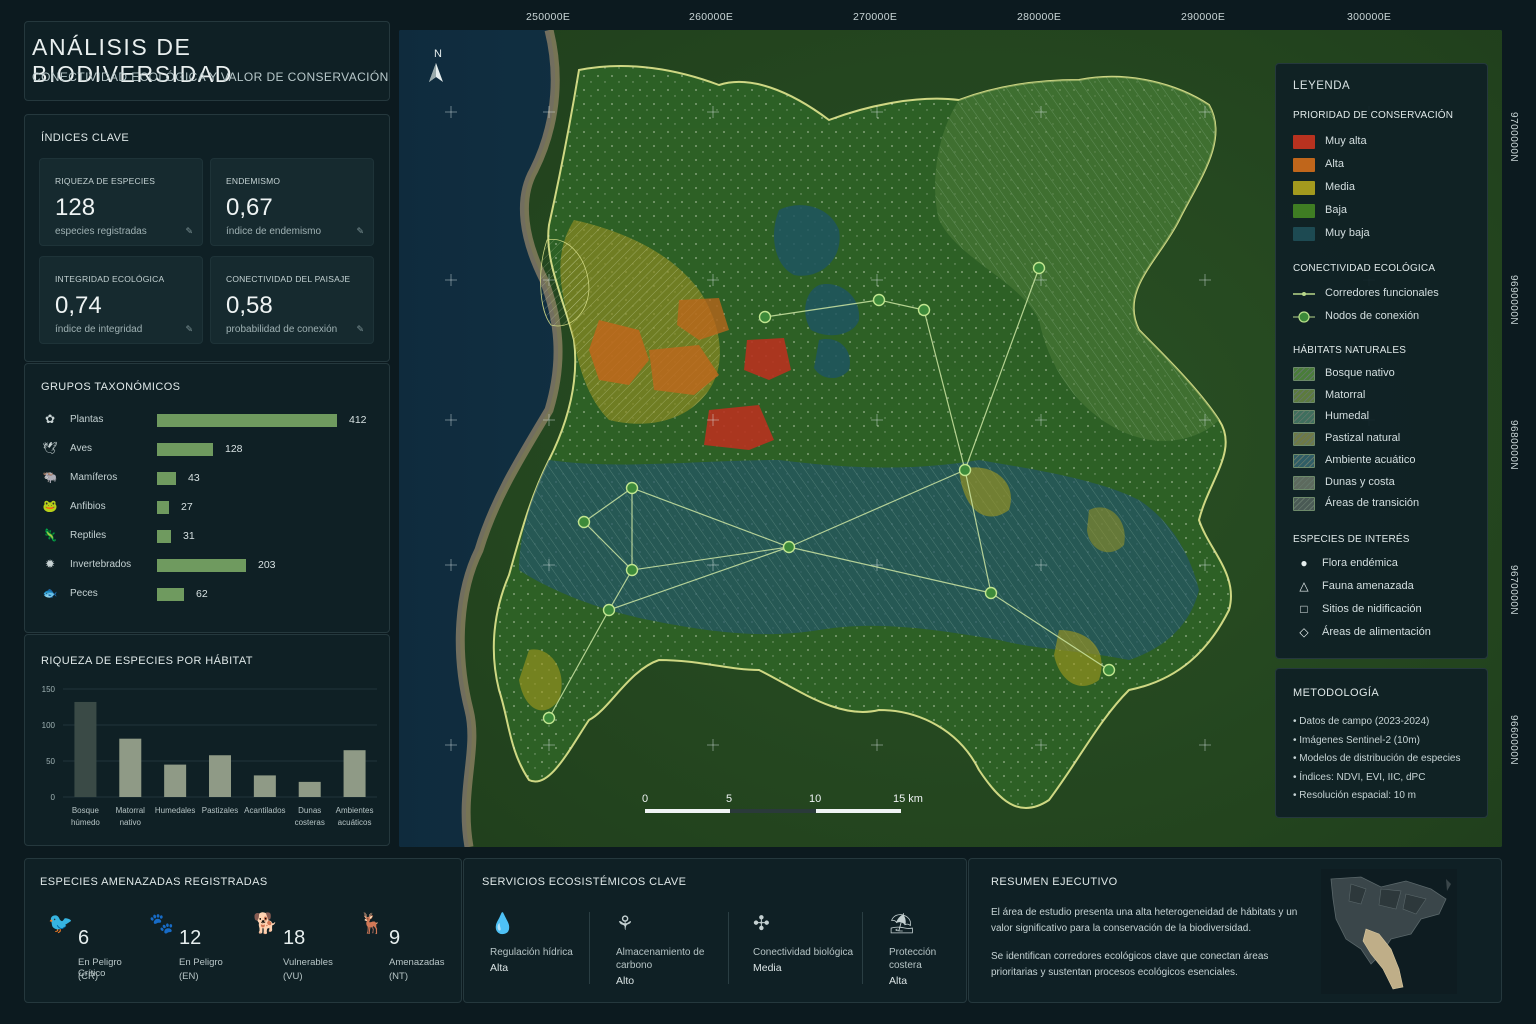 This screenshot has height=1024, width=1536. What do you see at coordinates (131, 810) in the screenshot?
I see `x-tick-label: Matorral` at bounding box center [131, 810].